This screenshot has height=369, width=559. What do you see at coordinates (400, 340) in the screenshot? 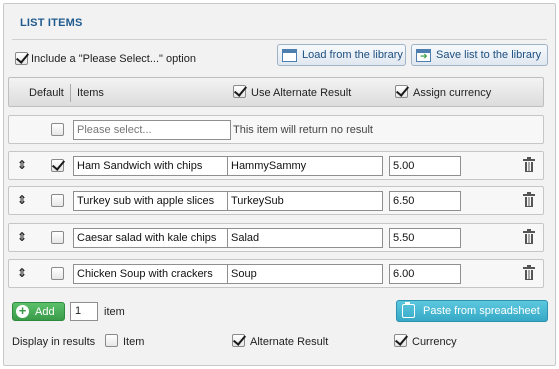
I see `display-currency-checkbox` at bounding box center [400, 340].